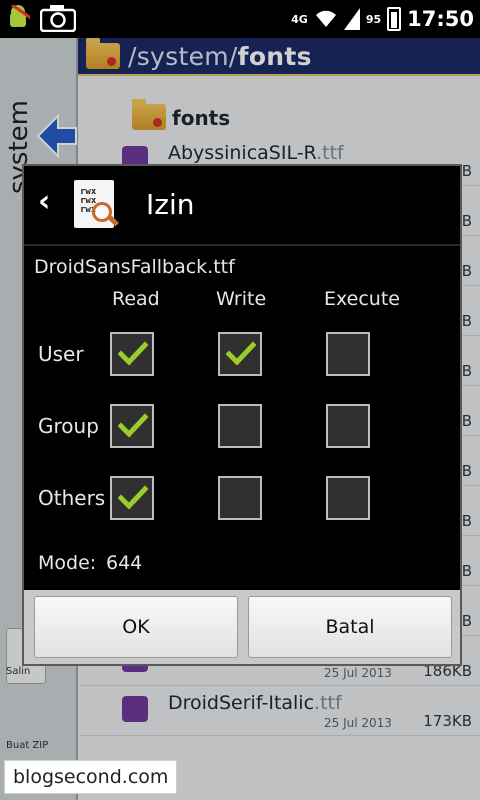 The height and width of the screenshot is (800, 480). What do you see at coordinates (134, 267) in the screenshot?
I see `file-name: DroidSansFallback.ttf` at bounding box center [134, 267].